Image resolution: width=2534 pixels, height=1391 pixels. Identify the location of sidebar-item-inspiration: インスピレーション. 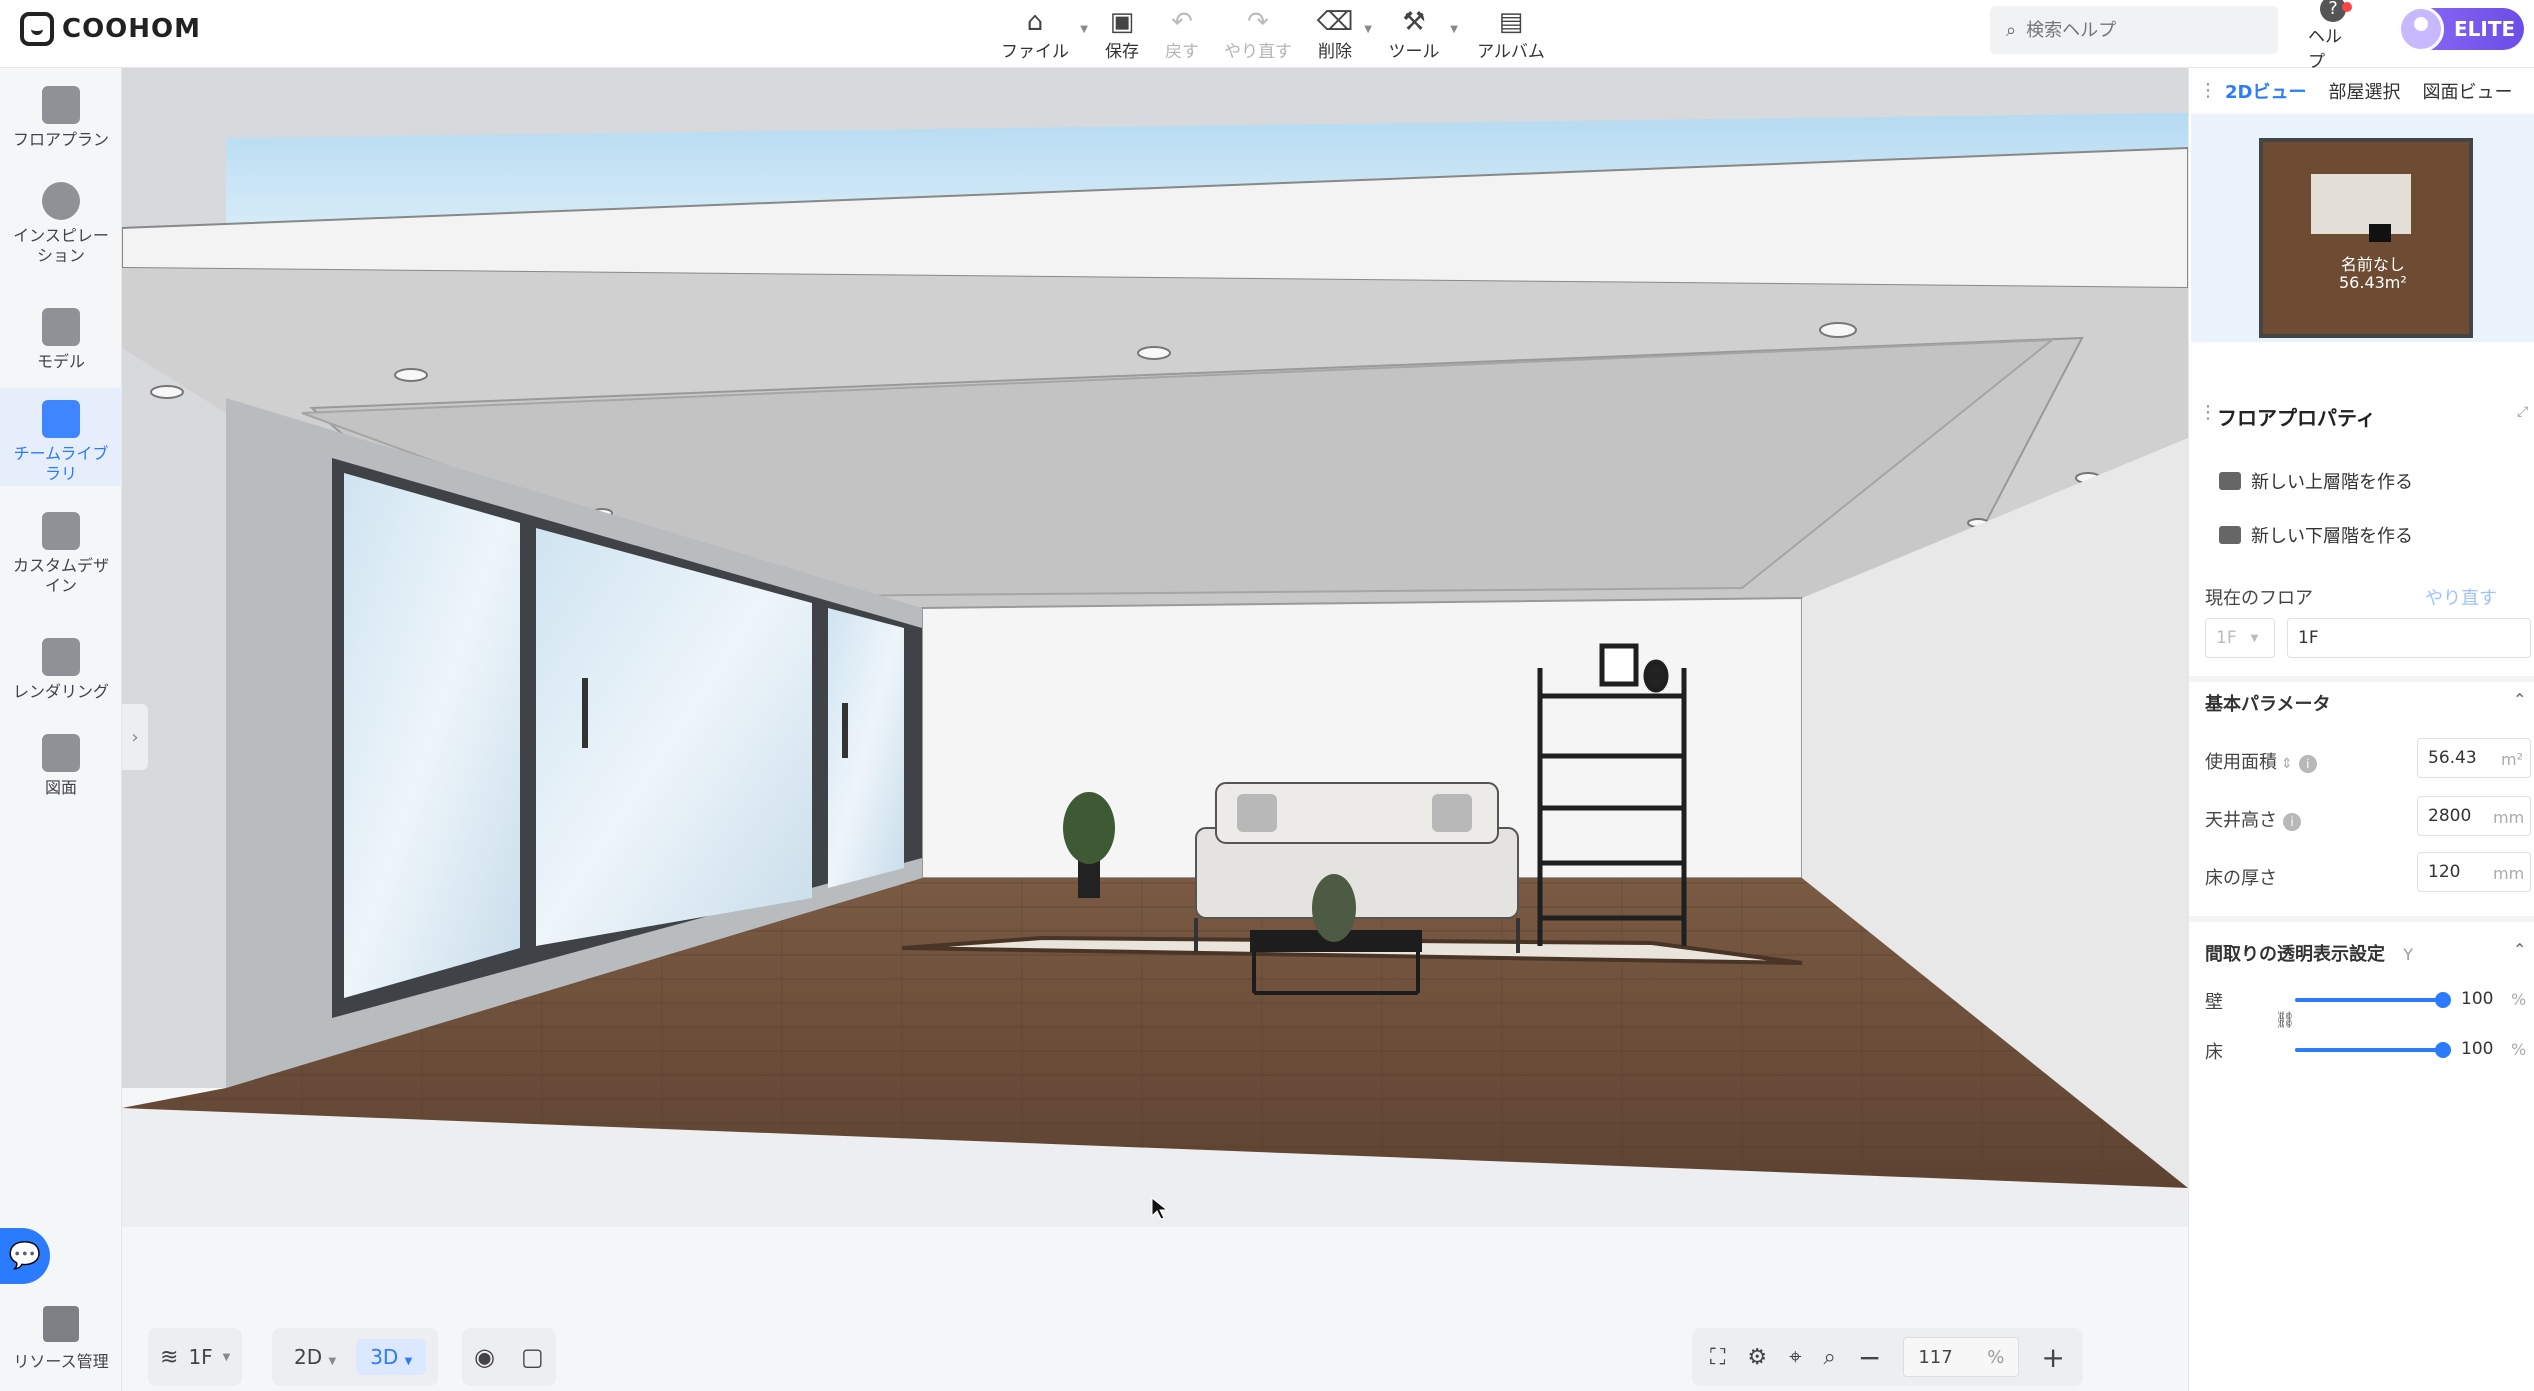
(61, 224).